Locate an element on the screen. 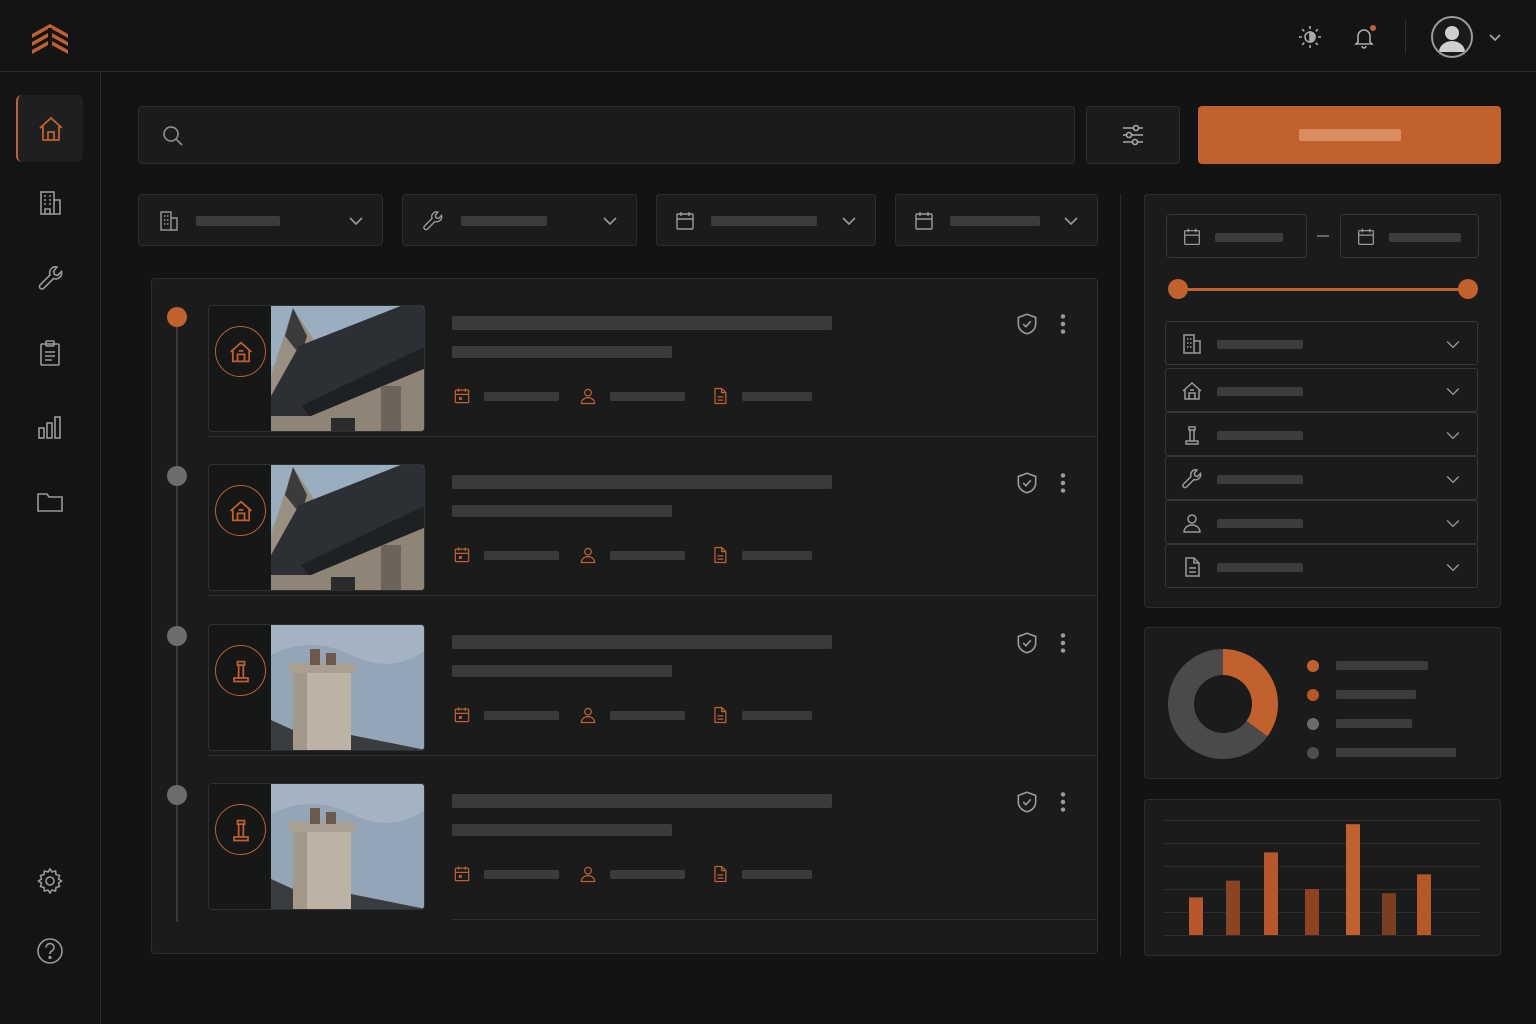 The height and width of the screenshot is (1024, 1536). chimney-photo is located at coordinates (347, 846).